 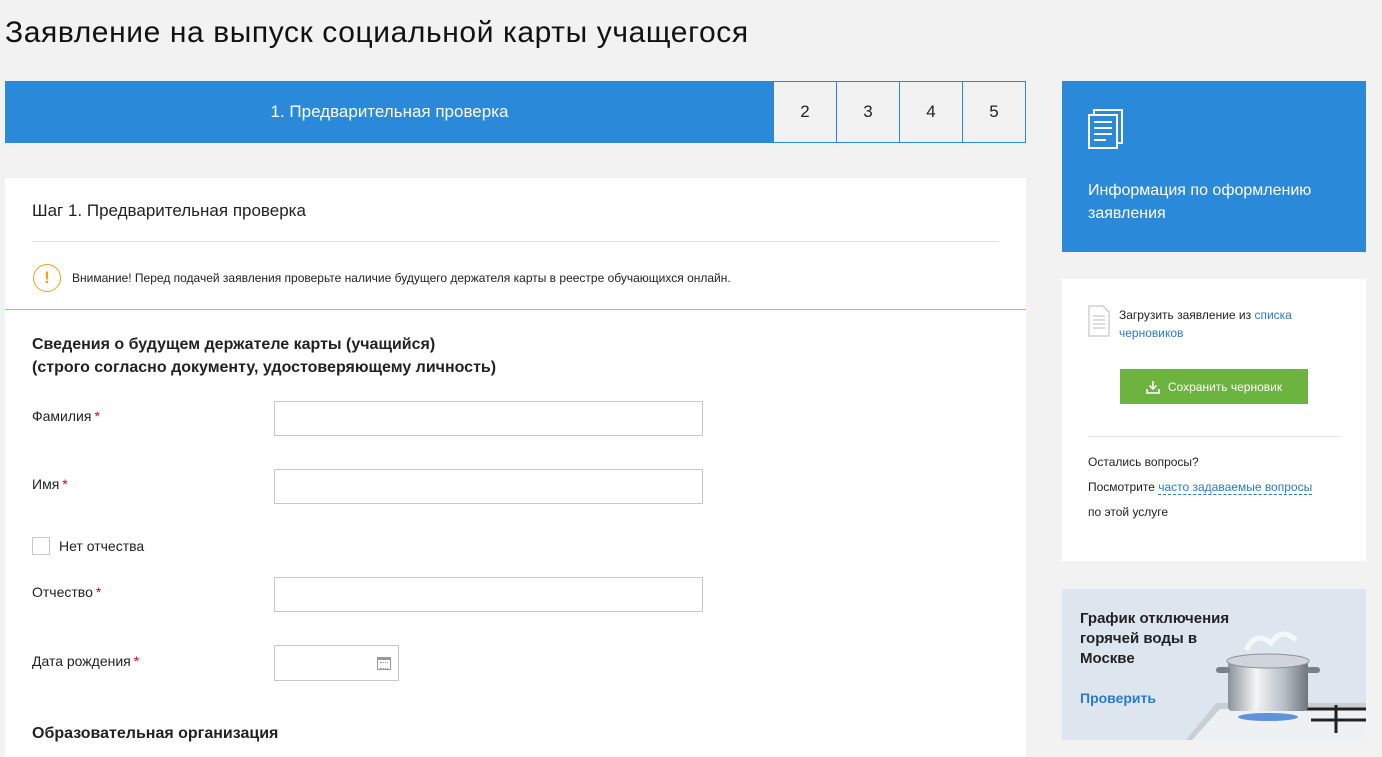 I want to click on warning-divider, so click(x=515, y=309).